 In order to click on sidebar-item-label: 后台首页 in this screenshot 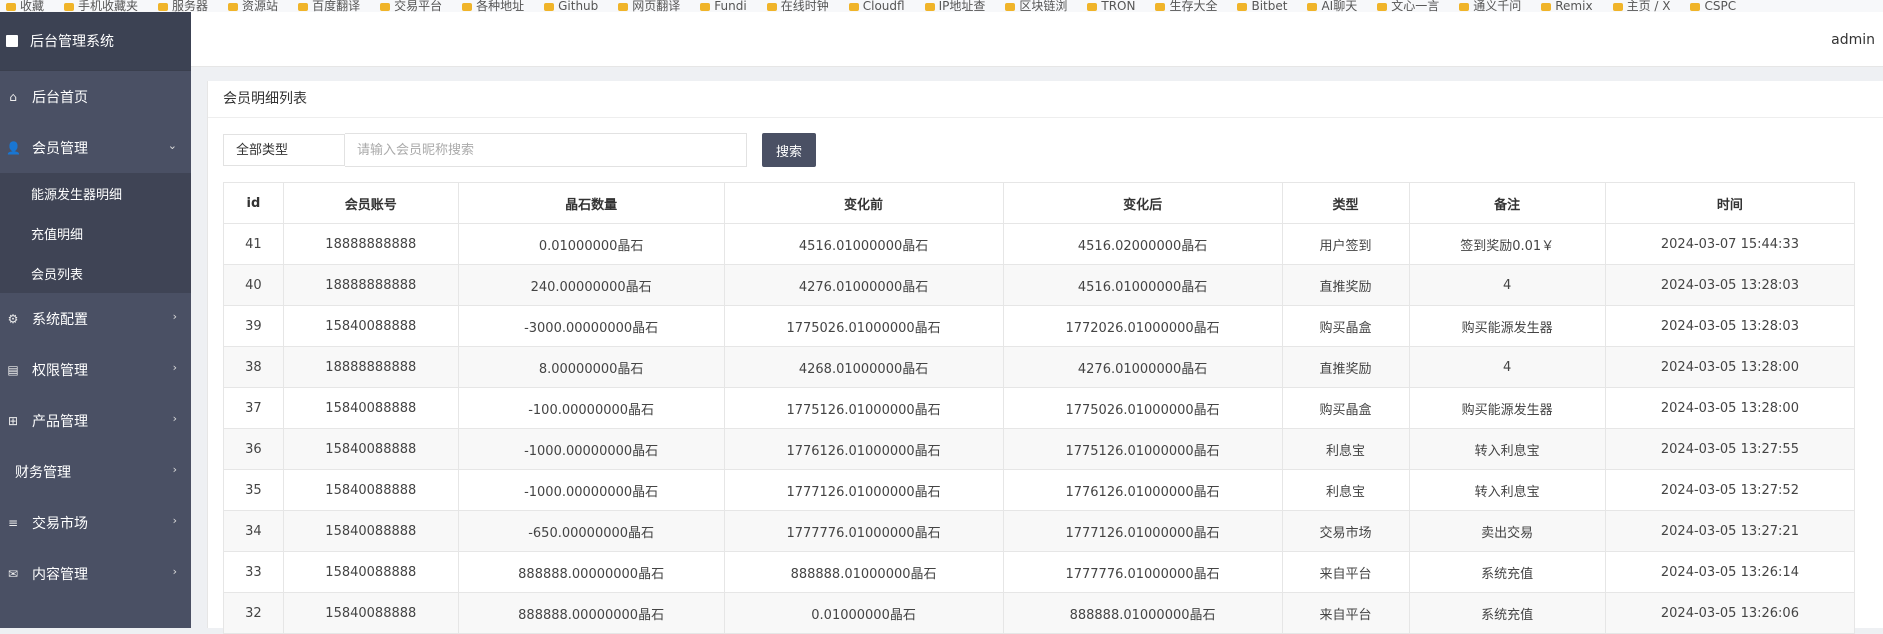, I will do `click(60, 97)`.